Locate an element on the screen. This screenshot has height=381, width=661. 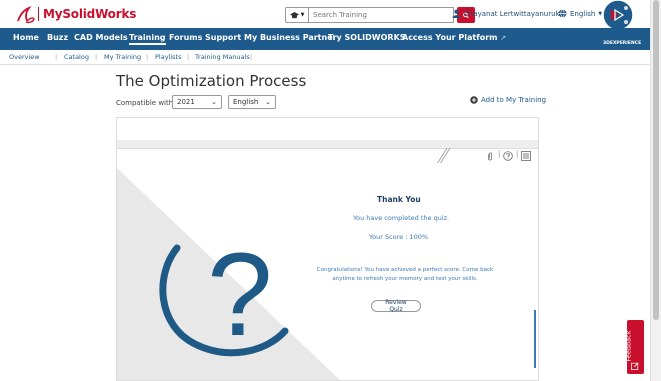
add-to-my-training-button: Add to My Training is located at coordinates (508, 100).